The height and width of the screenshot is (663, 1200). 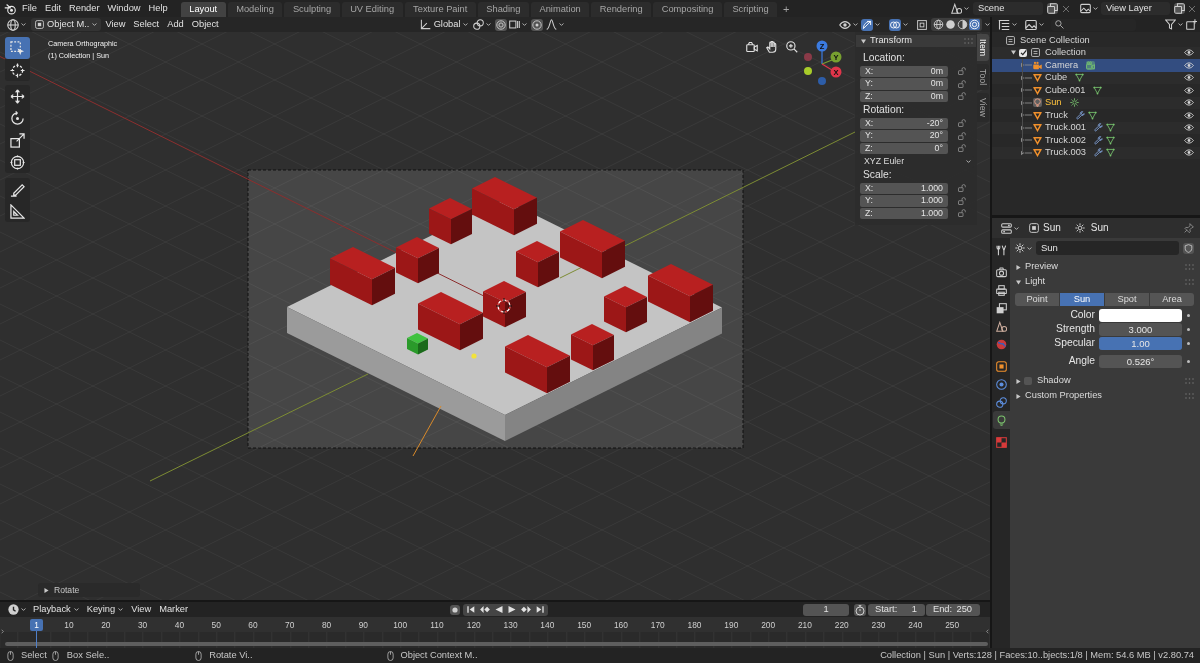 I want to click on outliner-row: Camera, so click(x=1096, y=65).